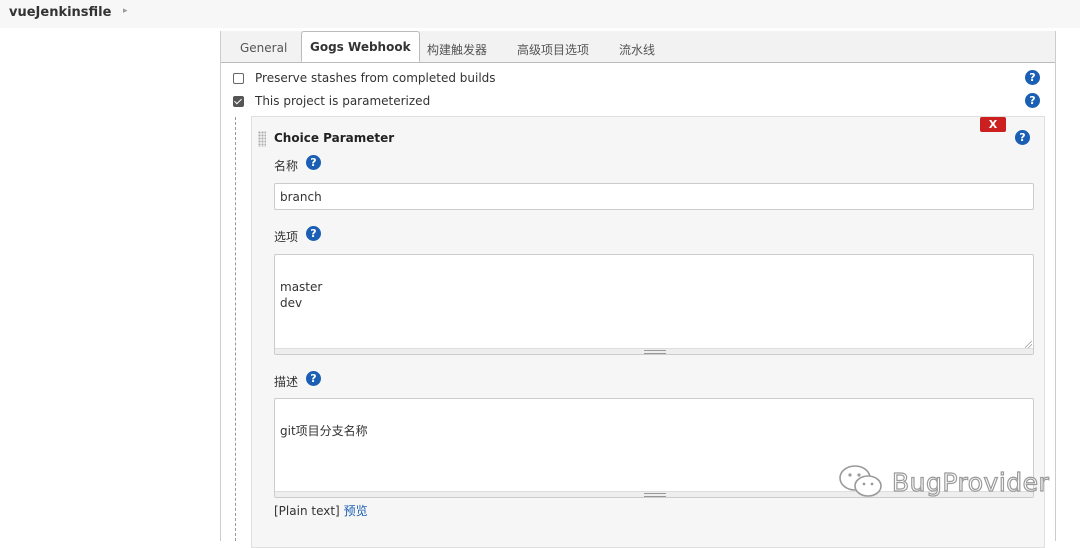 Image resolution: width=1080 pixels, height=548 pixels. What do you see at coordinates (360, 46) in the screenshot?
I see `tab-gogs-webhook: Gogs Webhook` at bounding box center [360, 46].